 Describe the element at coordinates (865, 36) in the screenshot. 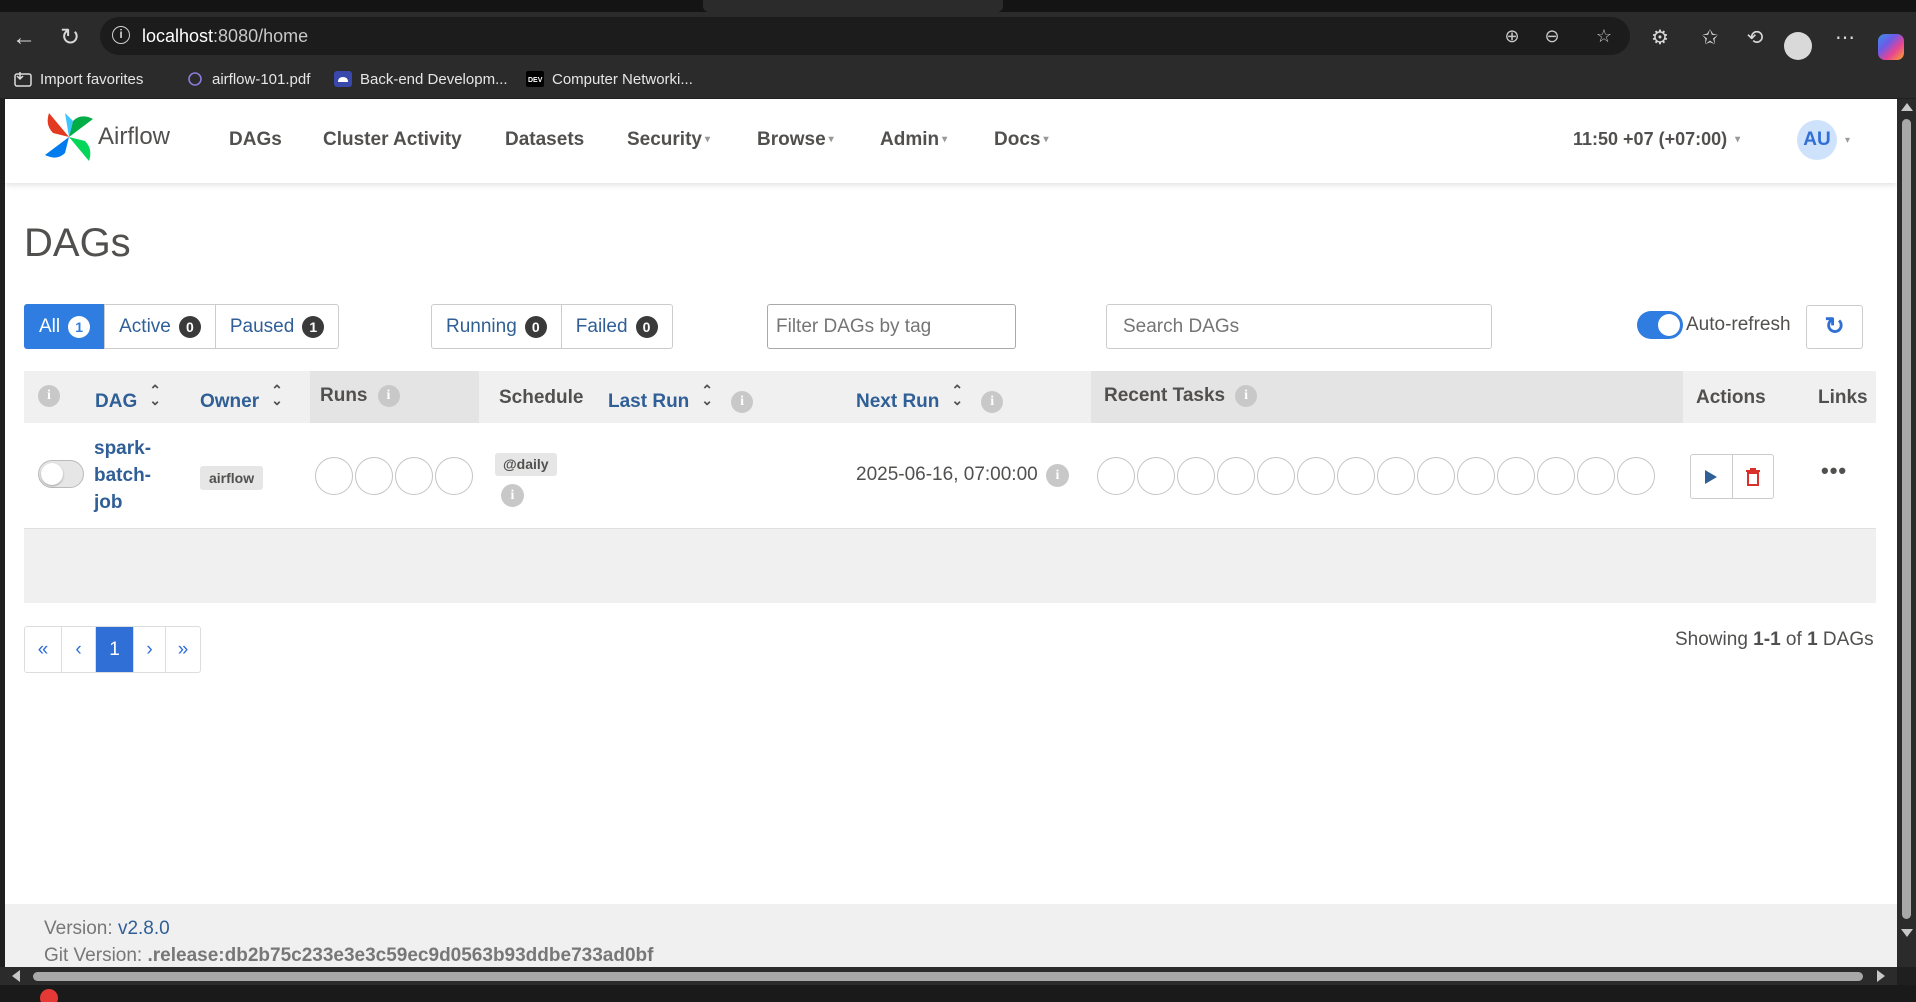

I see `address-bar: i localhost:8080/home ⊕ ⊖ ☆` at that location.